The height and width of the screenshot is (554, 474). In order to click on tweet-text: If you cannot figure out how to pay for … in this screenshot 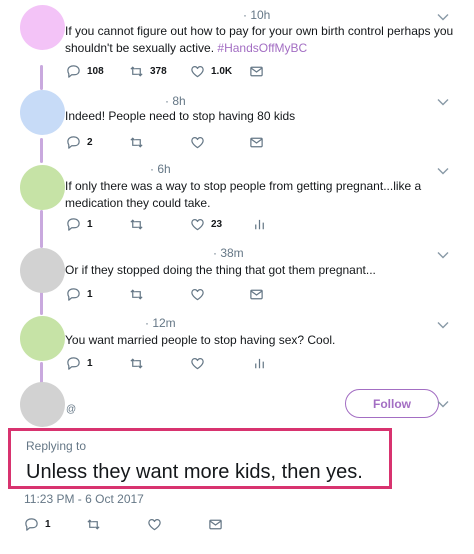, I will do `click(260, 40)`.